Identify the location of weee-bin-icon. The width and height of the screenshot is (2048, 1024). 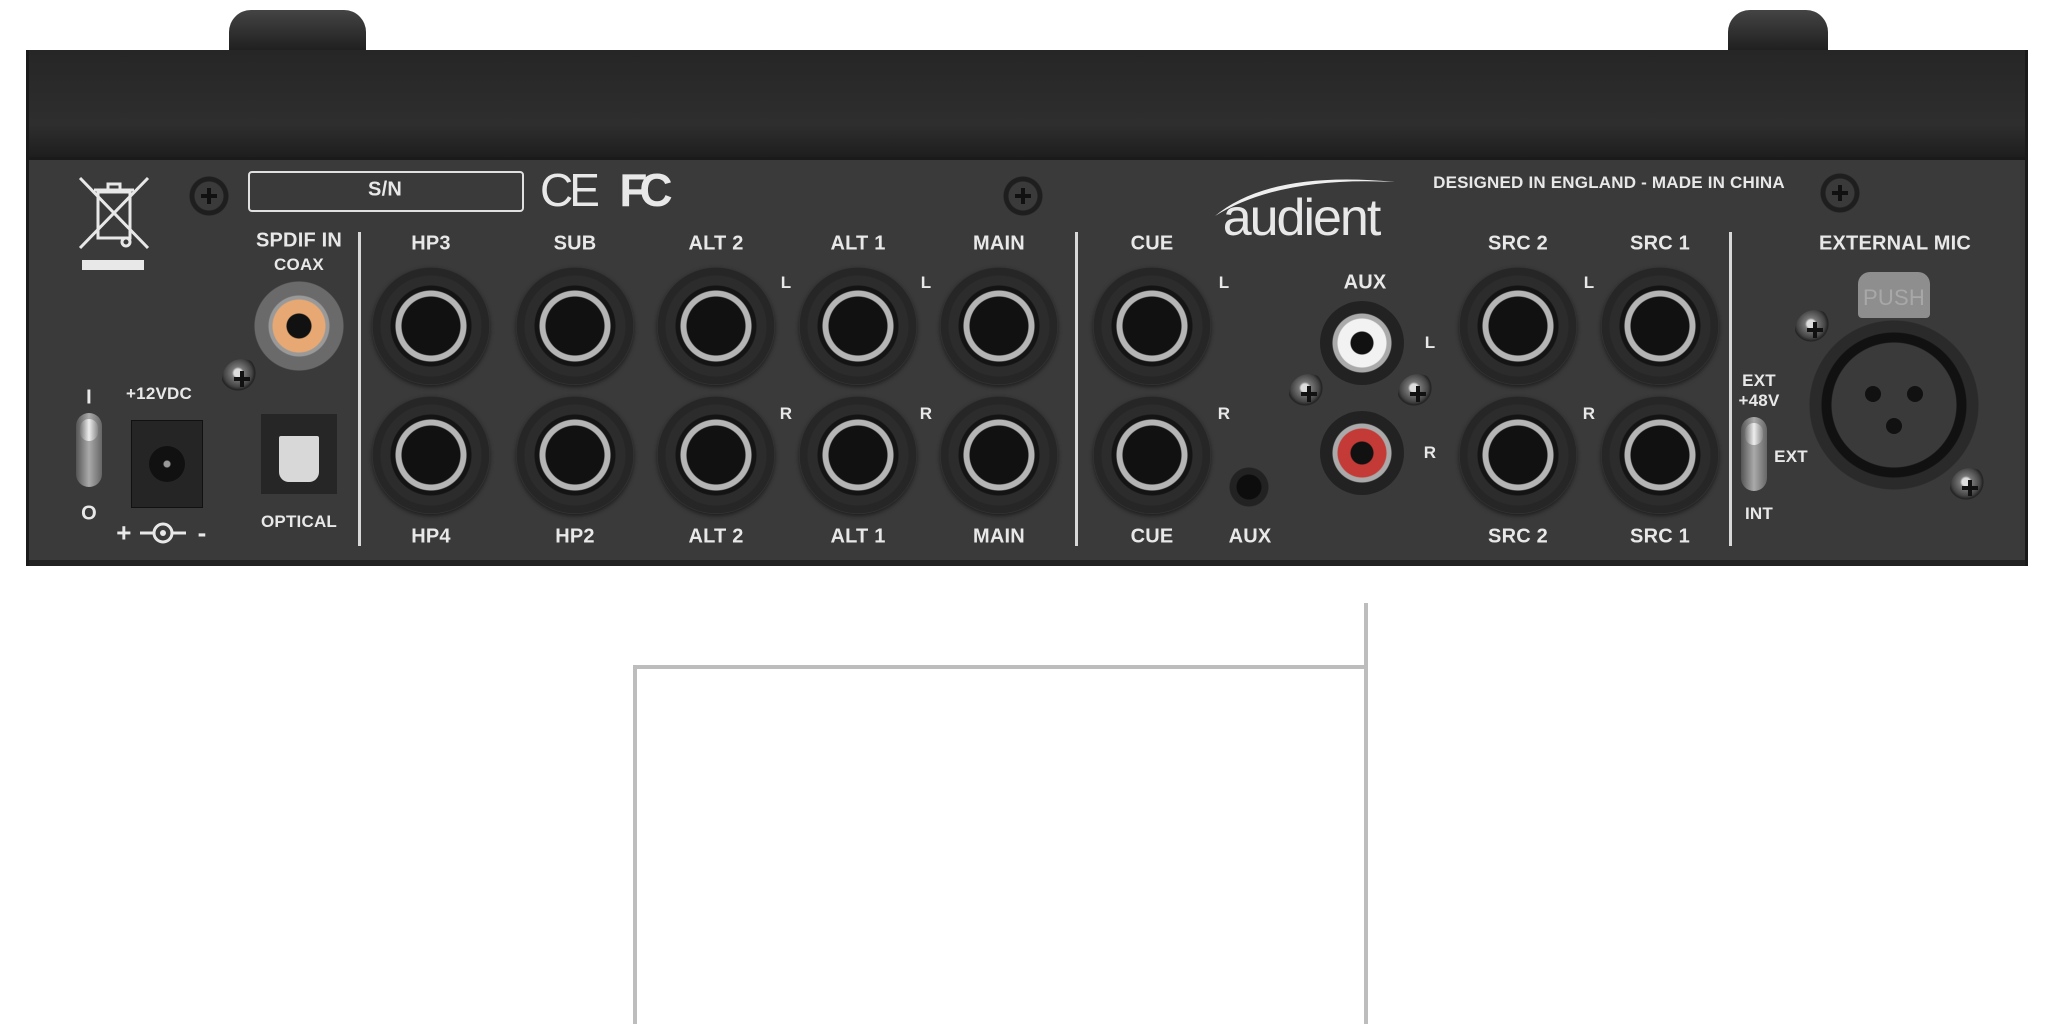
(114, 223).